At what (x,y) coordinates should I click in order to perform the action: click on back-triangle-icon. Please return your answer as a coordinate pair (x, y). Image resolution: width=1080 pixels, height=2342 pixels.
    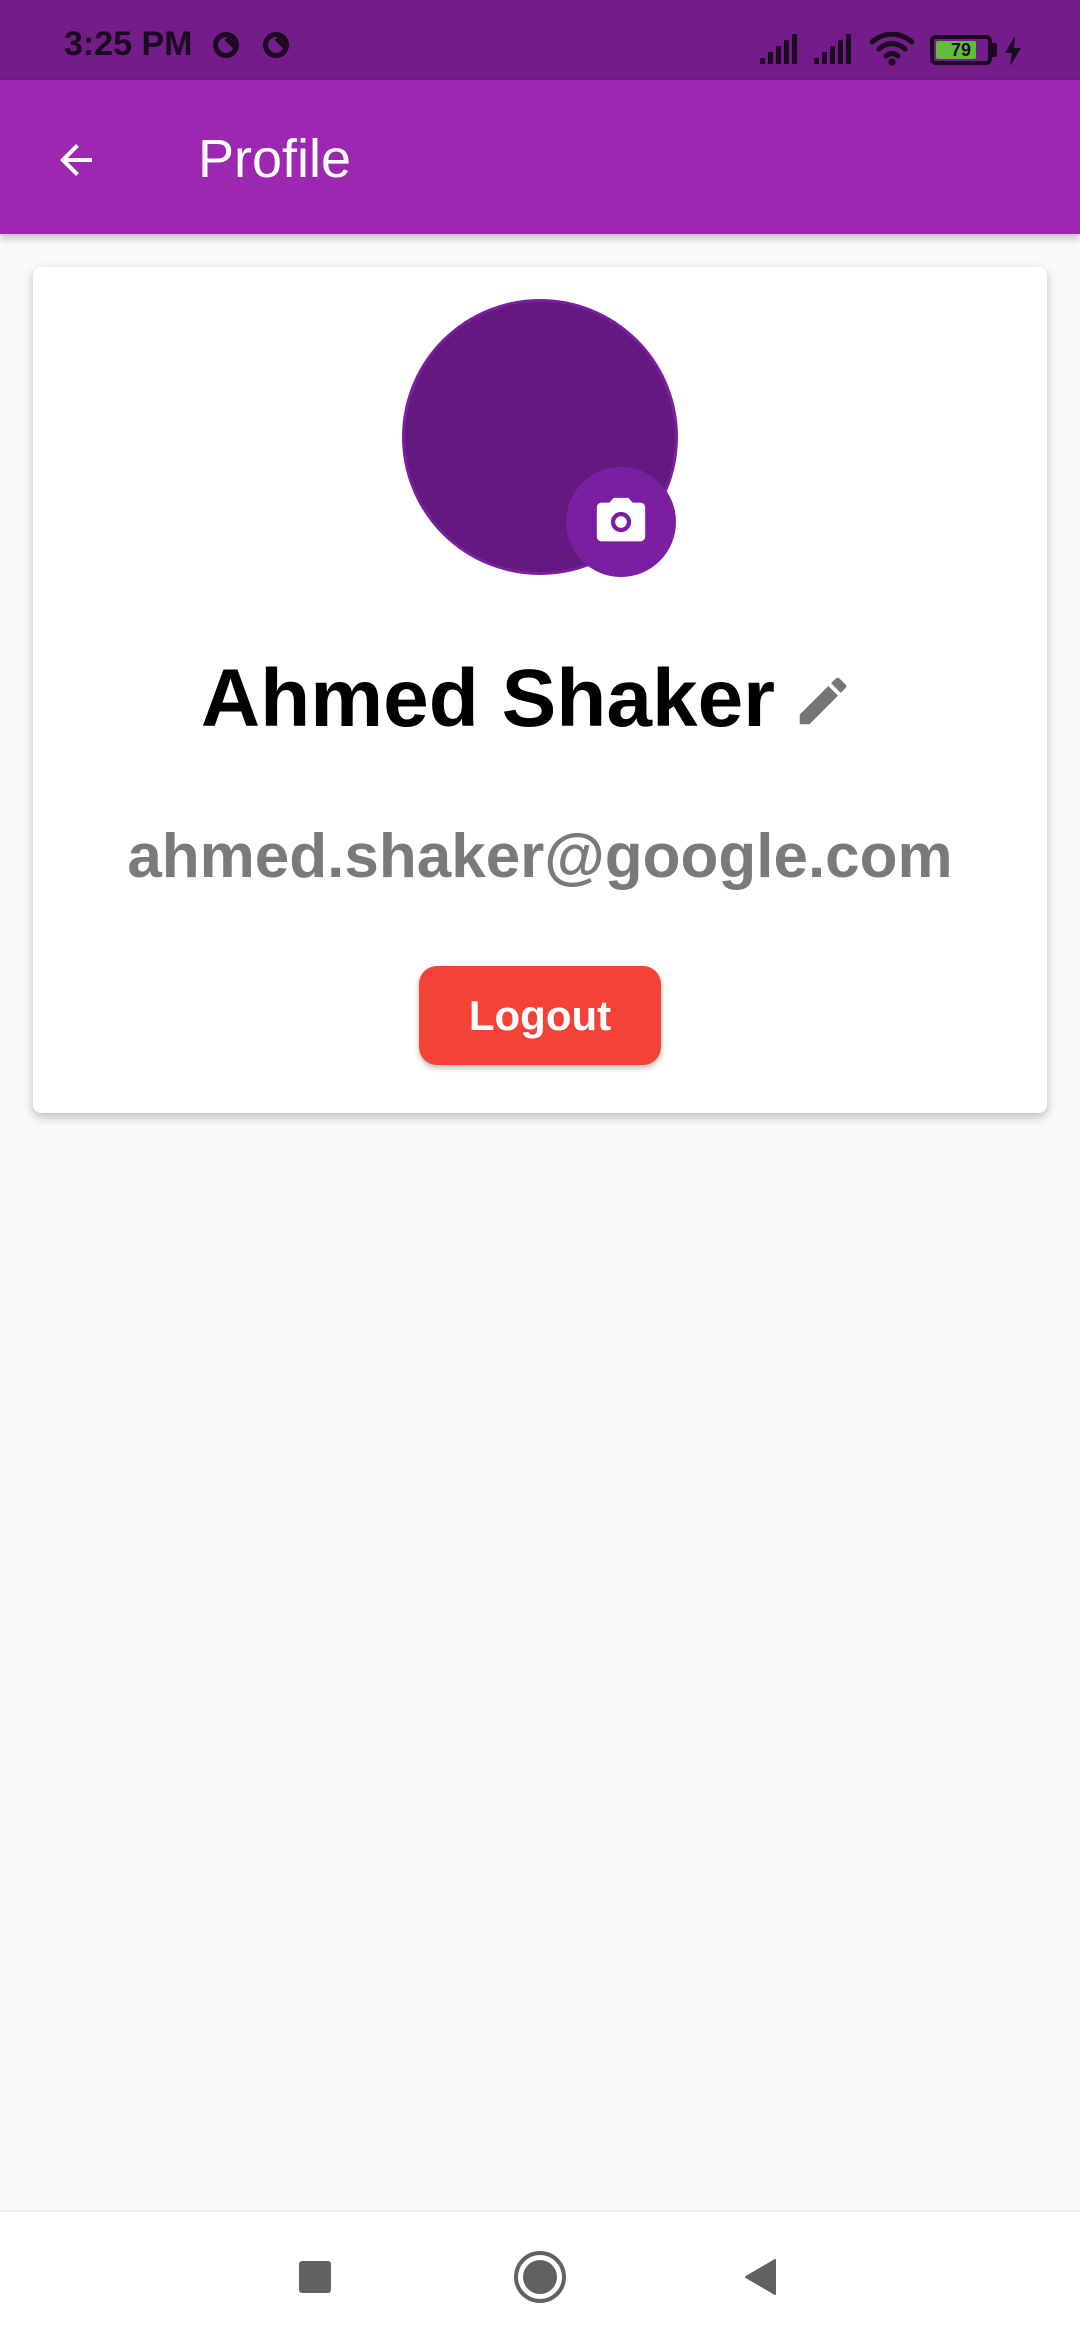
    Looking at the image, I should click on (760, 2277).